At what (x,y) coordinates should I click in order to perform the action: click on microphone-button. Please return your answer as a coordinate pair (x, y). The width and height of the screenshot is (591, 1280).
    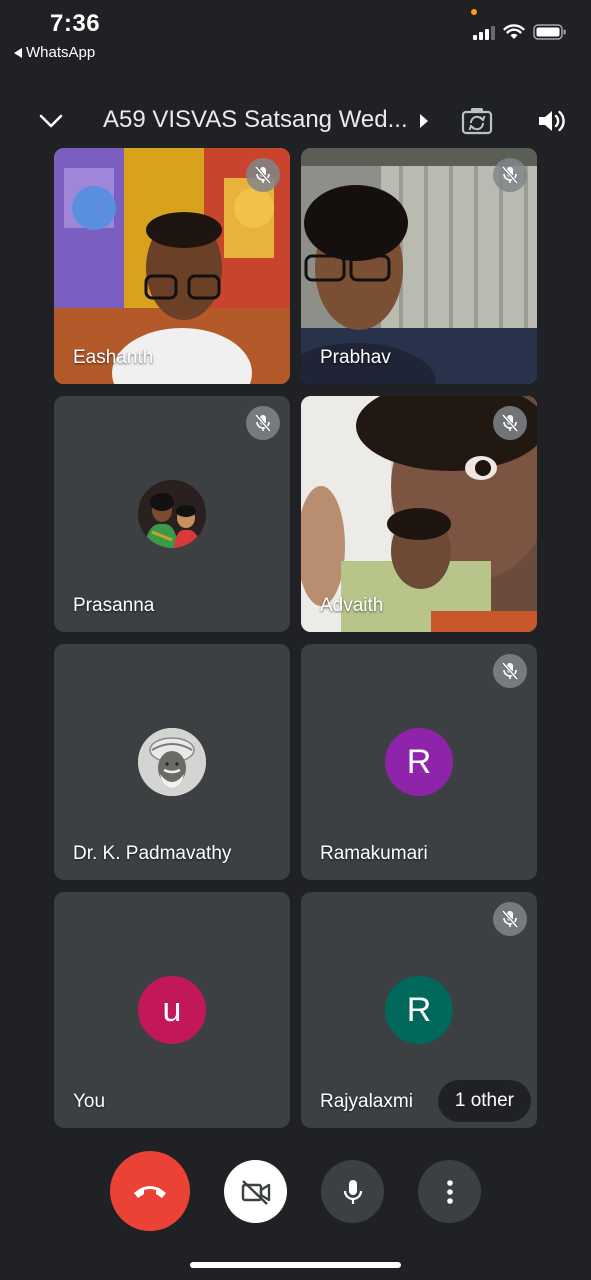
    Looking at the image, I should click on (352, 1191).